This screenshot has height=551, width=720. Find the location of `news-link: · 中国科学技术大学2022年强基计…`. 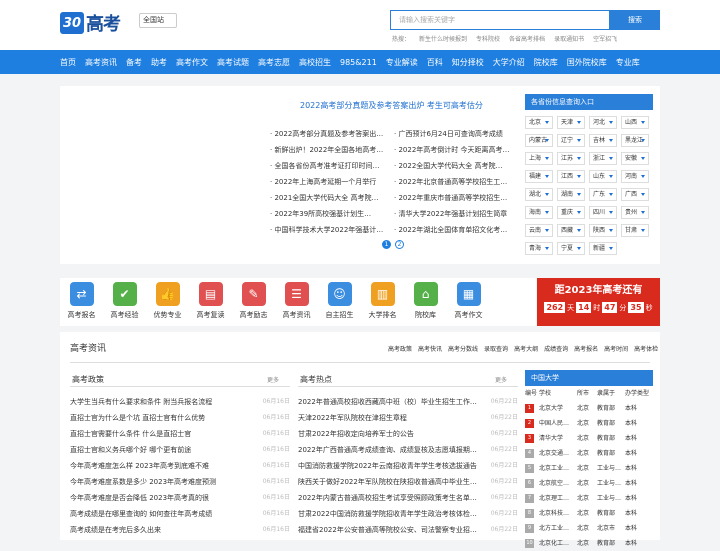

news-link: · 中国科学技术大学2022年强基计… is located at coordinates (329, 230).